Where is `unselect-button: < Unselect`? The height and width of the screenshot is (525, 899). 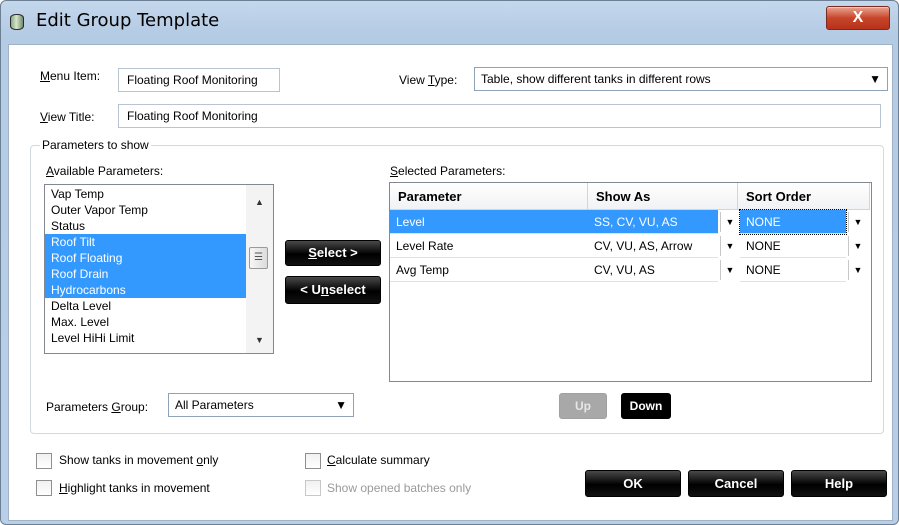
unselect-button: < Unselect is located at coordinates (333, 290).